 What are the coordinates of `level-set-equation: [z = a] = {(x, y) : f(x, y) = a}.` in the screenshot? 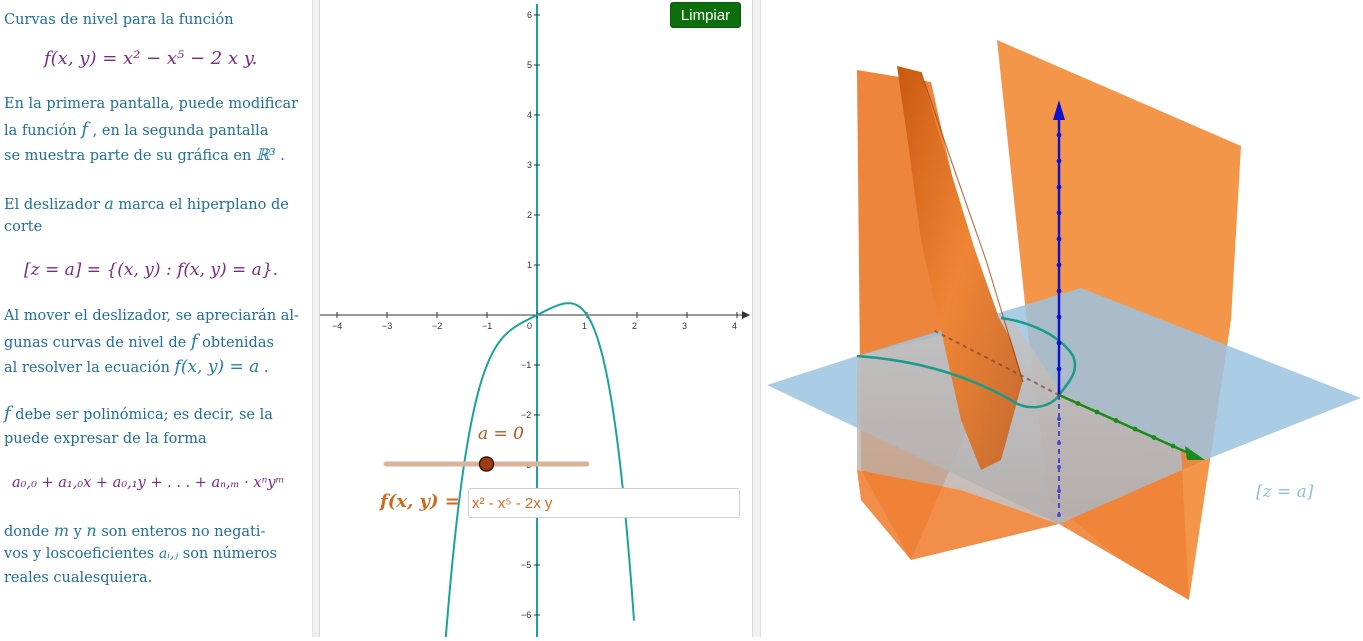 It's located at (151, 270).